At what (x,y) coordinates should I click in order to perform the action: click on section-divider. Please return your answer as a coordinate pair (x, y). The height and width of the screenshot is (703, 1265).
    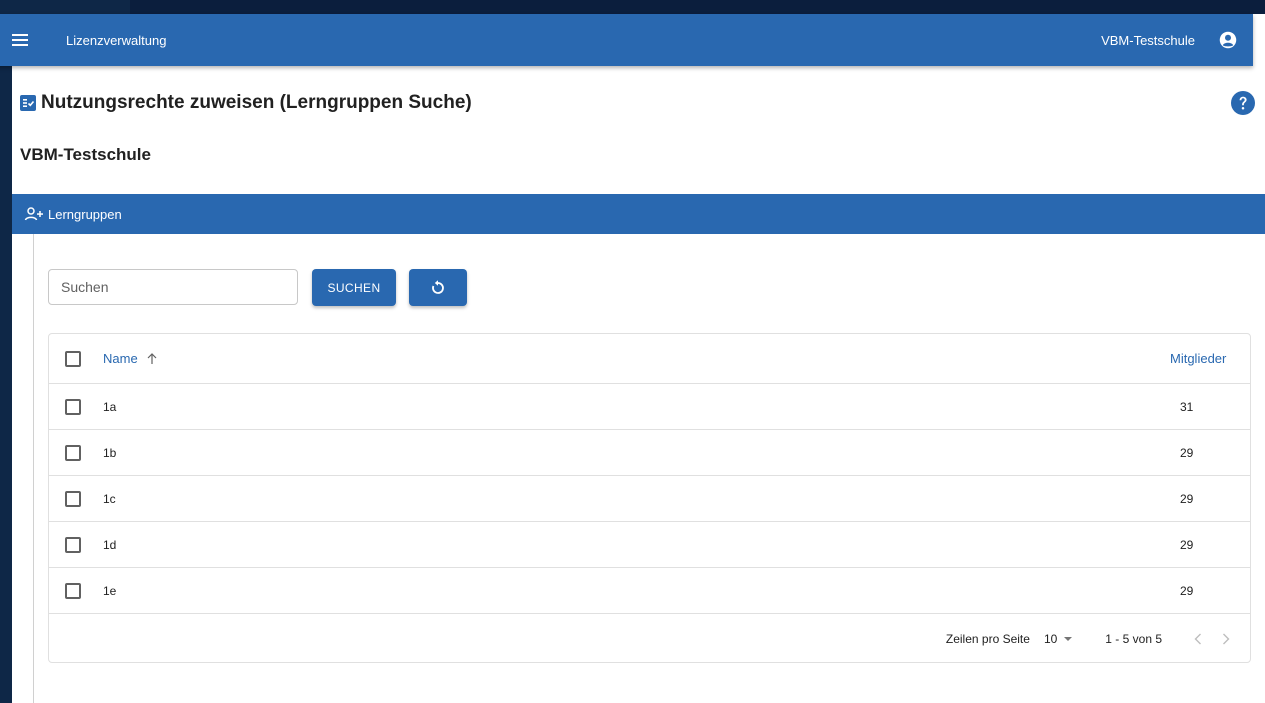
    Looking at the image, I should click on (33, 468).